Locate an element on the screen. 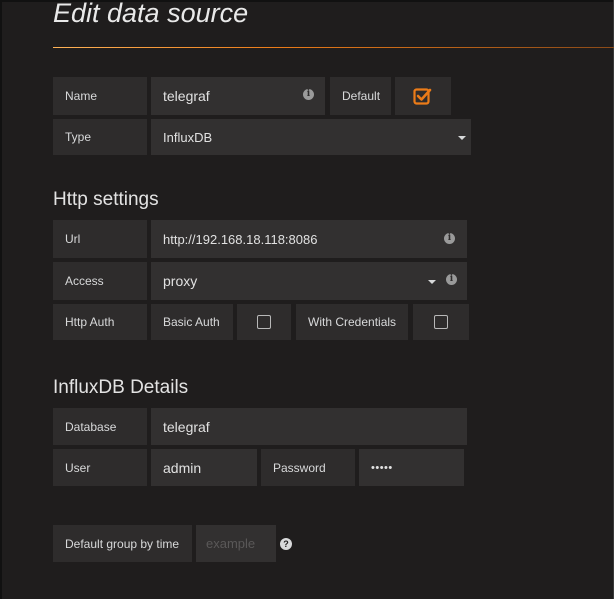  checkmark-icon is located at coordinates (422, 96).